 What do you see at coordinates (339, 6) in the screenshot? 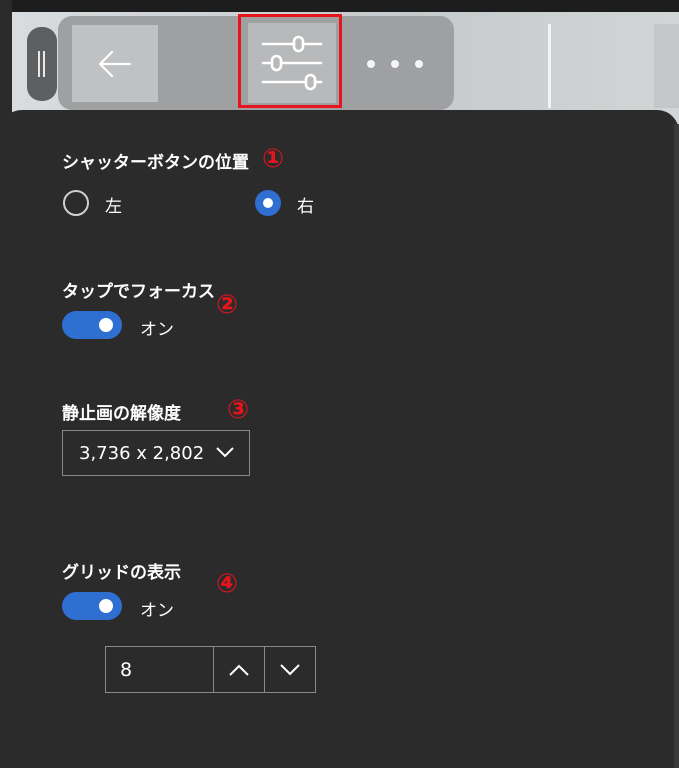
I see `window-top-bar` at bounding box center [339, 6].